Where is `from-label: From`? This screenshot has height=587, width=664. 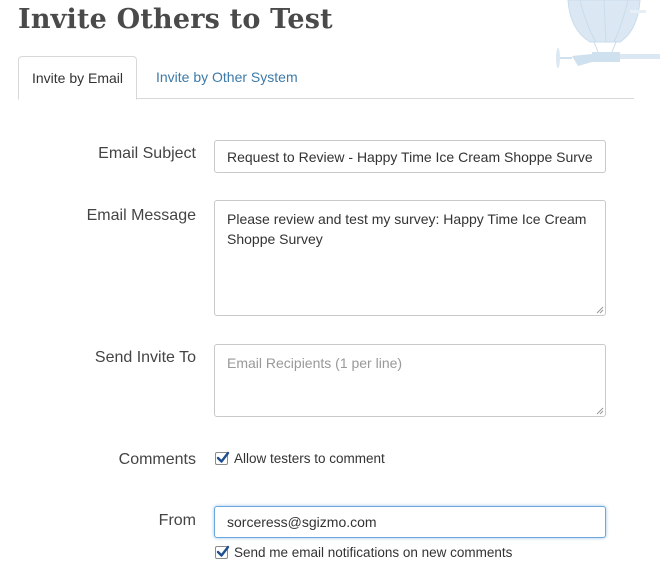 from-label: From is located at coordinates (177, 520).